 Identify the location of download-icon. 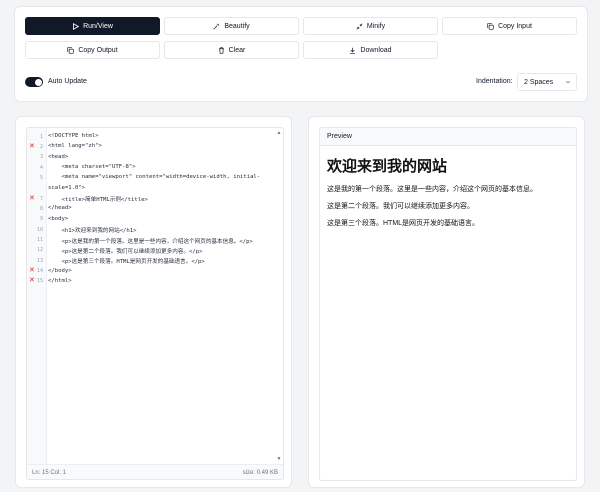
(353, 50).